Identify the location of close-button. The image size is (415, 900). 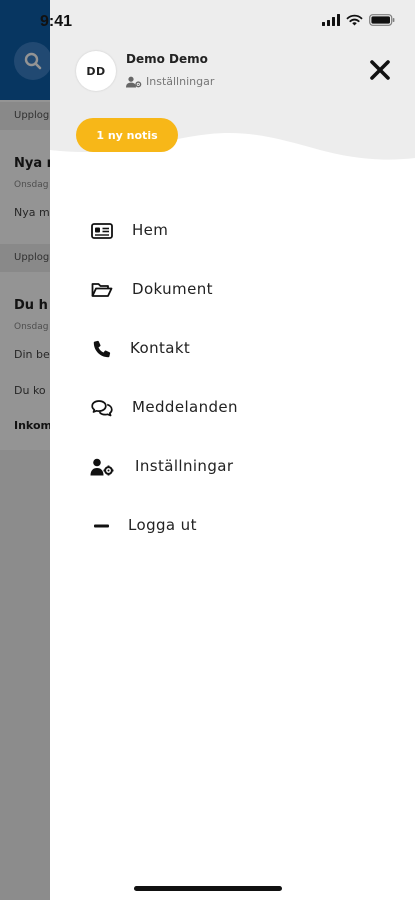
(380, 70).